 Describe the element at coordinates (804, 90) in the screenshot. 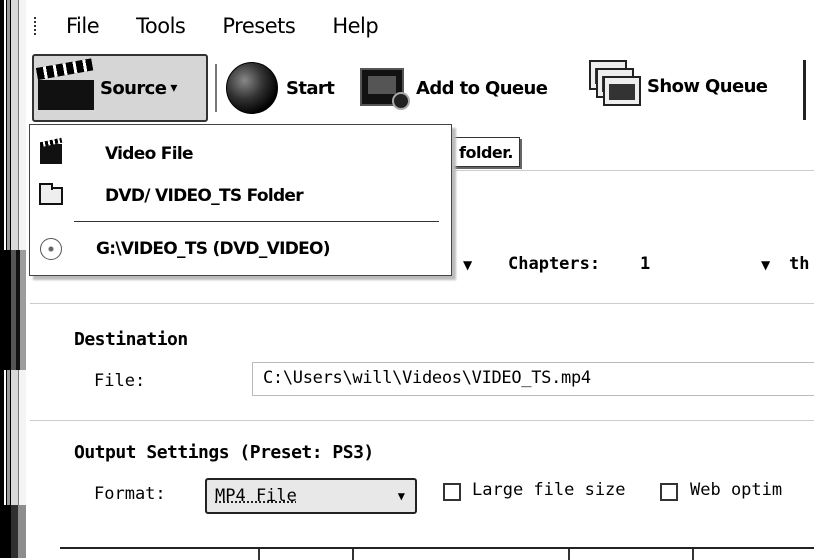

I see `toolbar-separator-right` at that location.